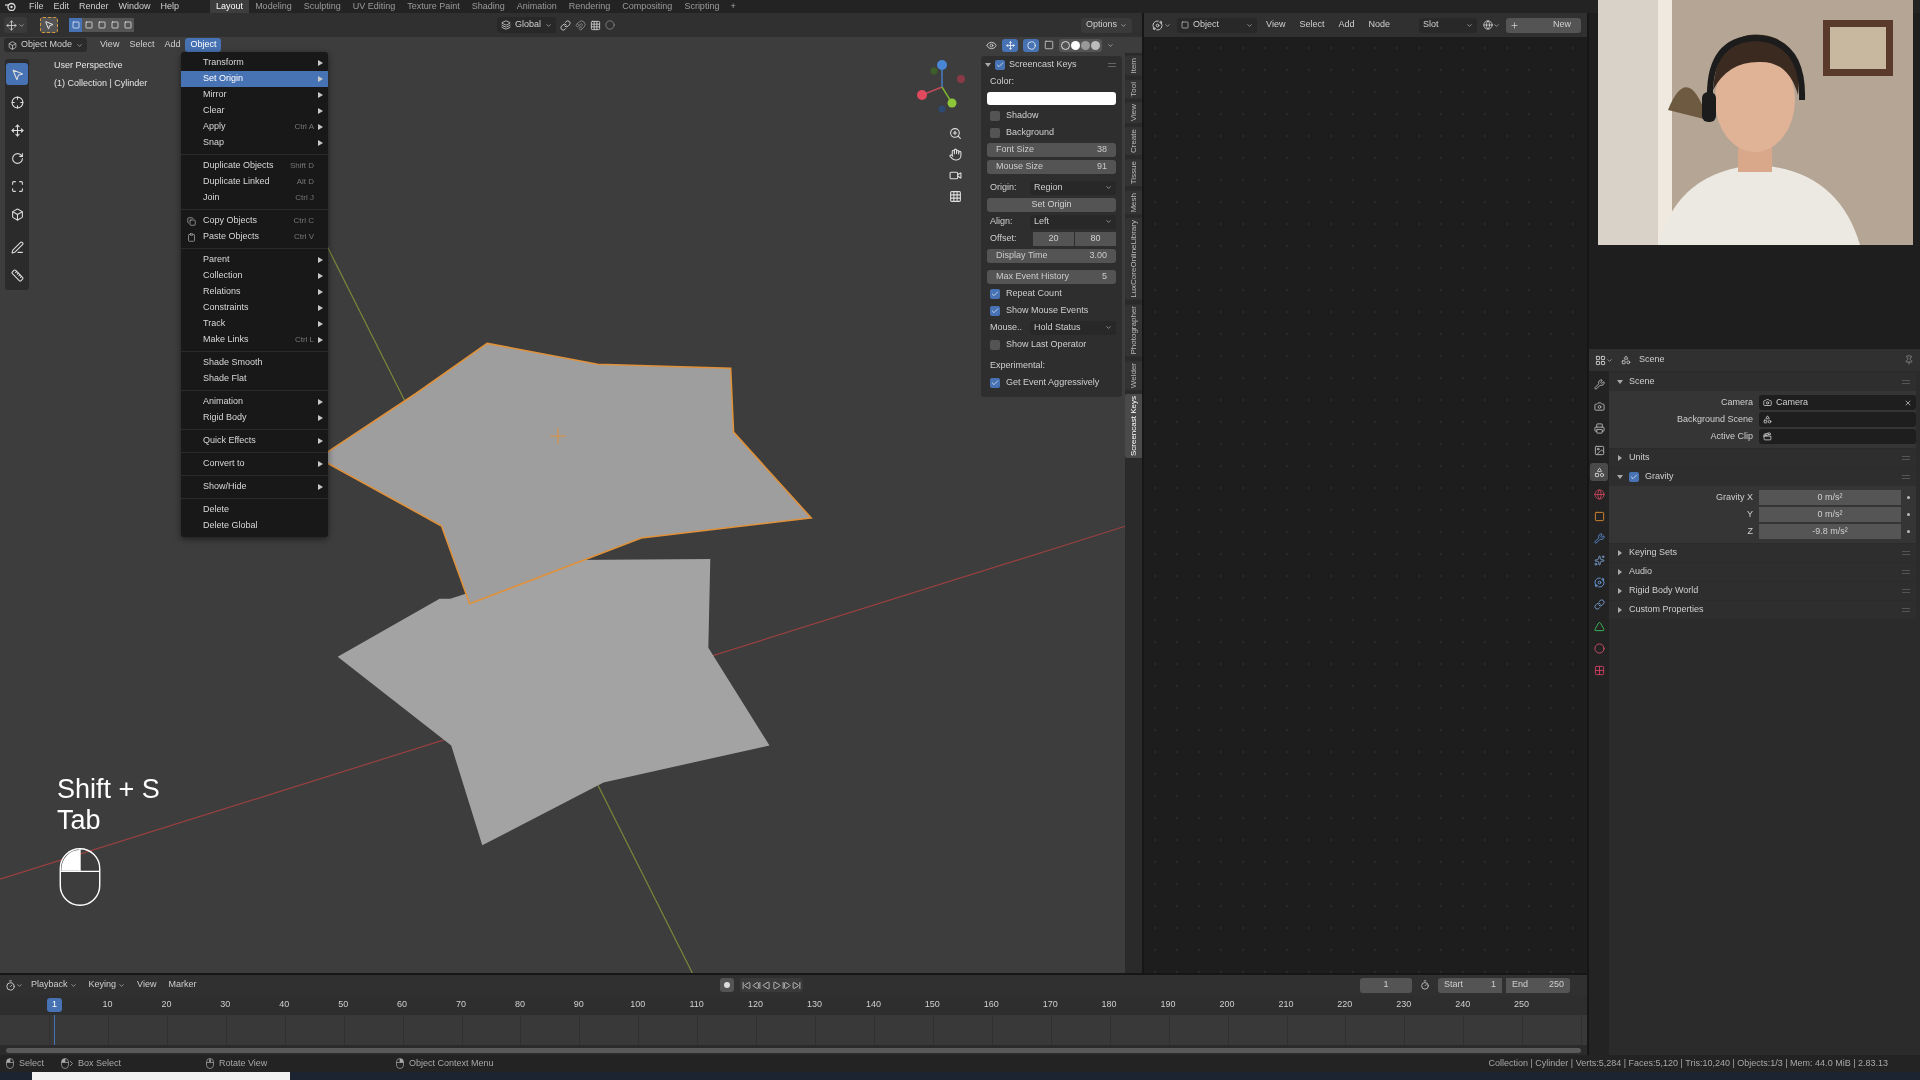  What do you see at coordinates (49, 25) in the screenshot?
I see `select-tool-button` at bounding box center [49, 25].